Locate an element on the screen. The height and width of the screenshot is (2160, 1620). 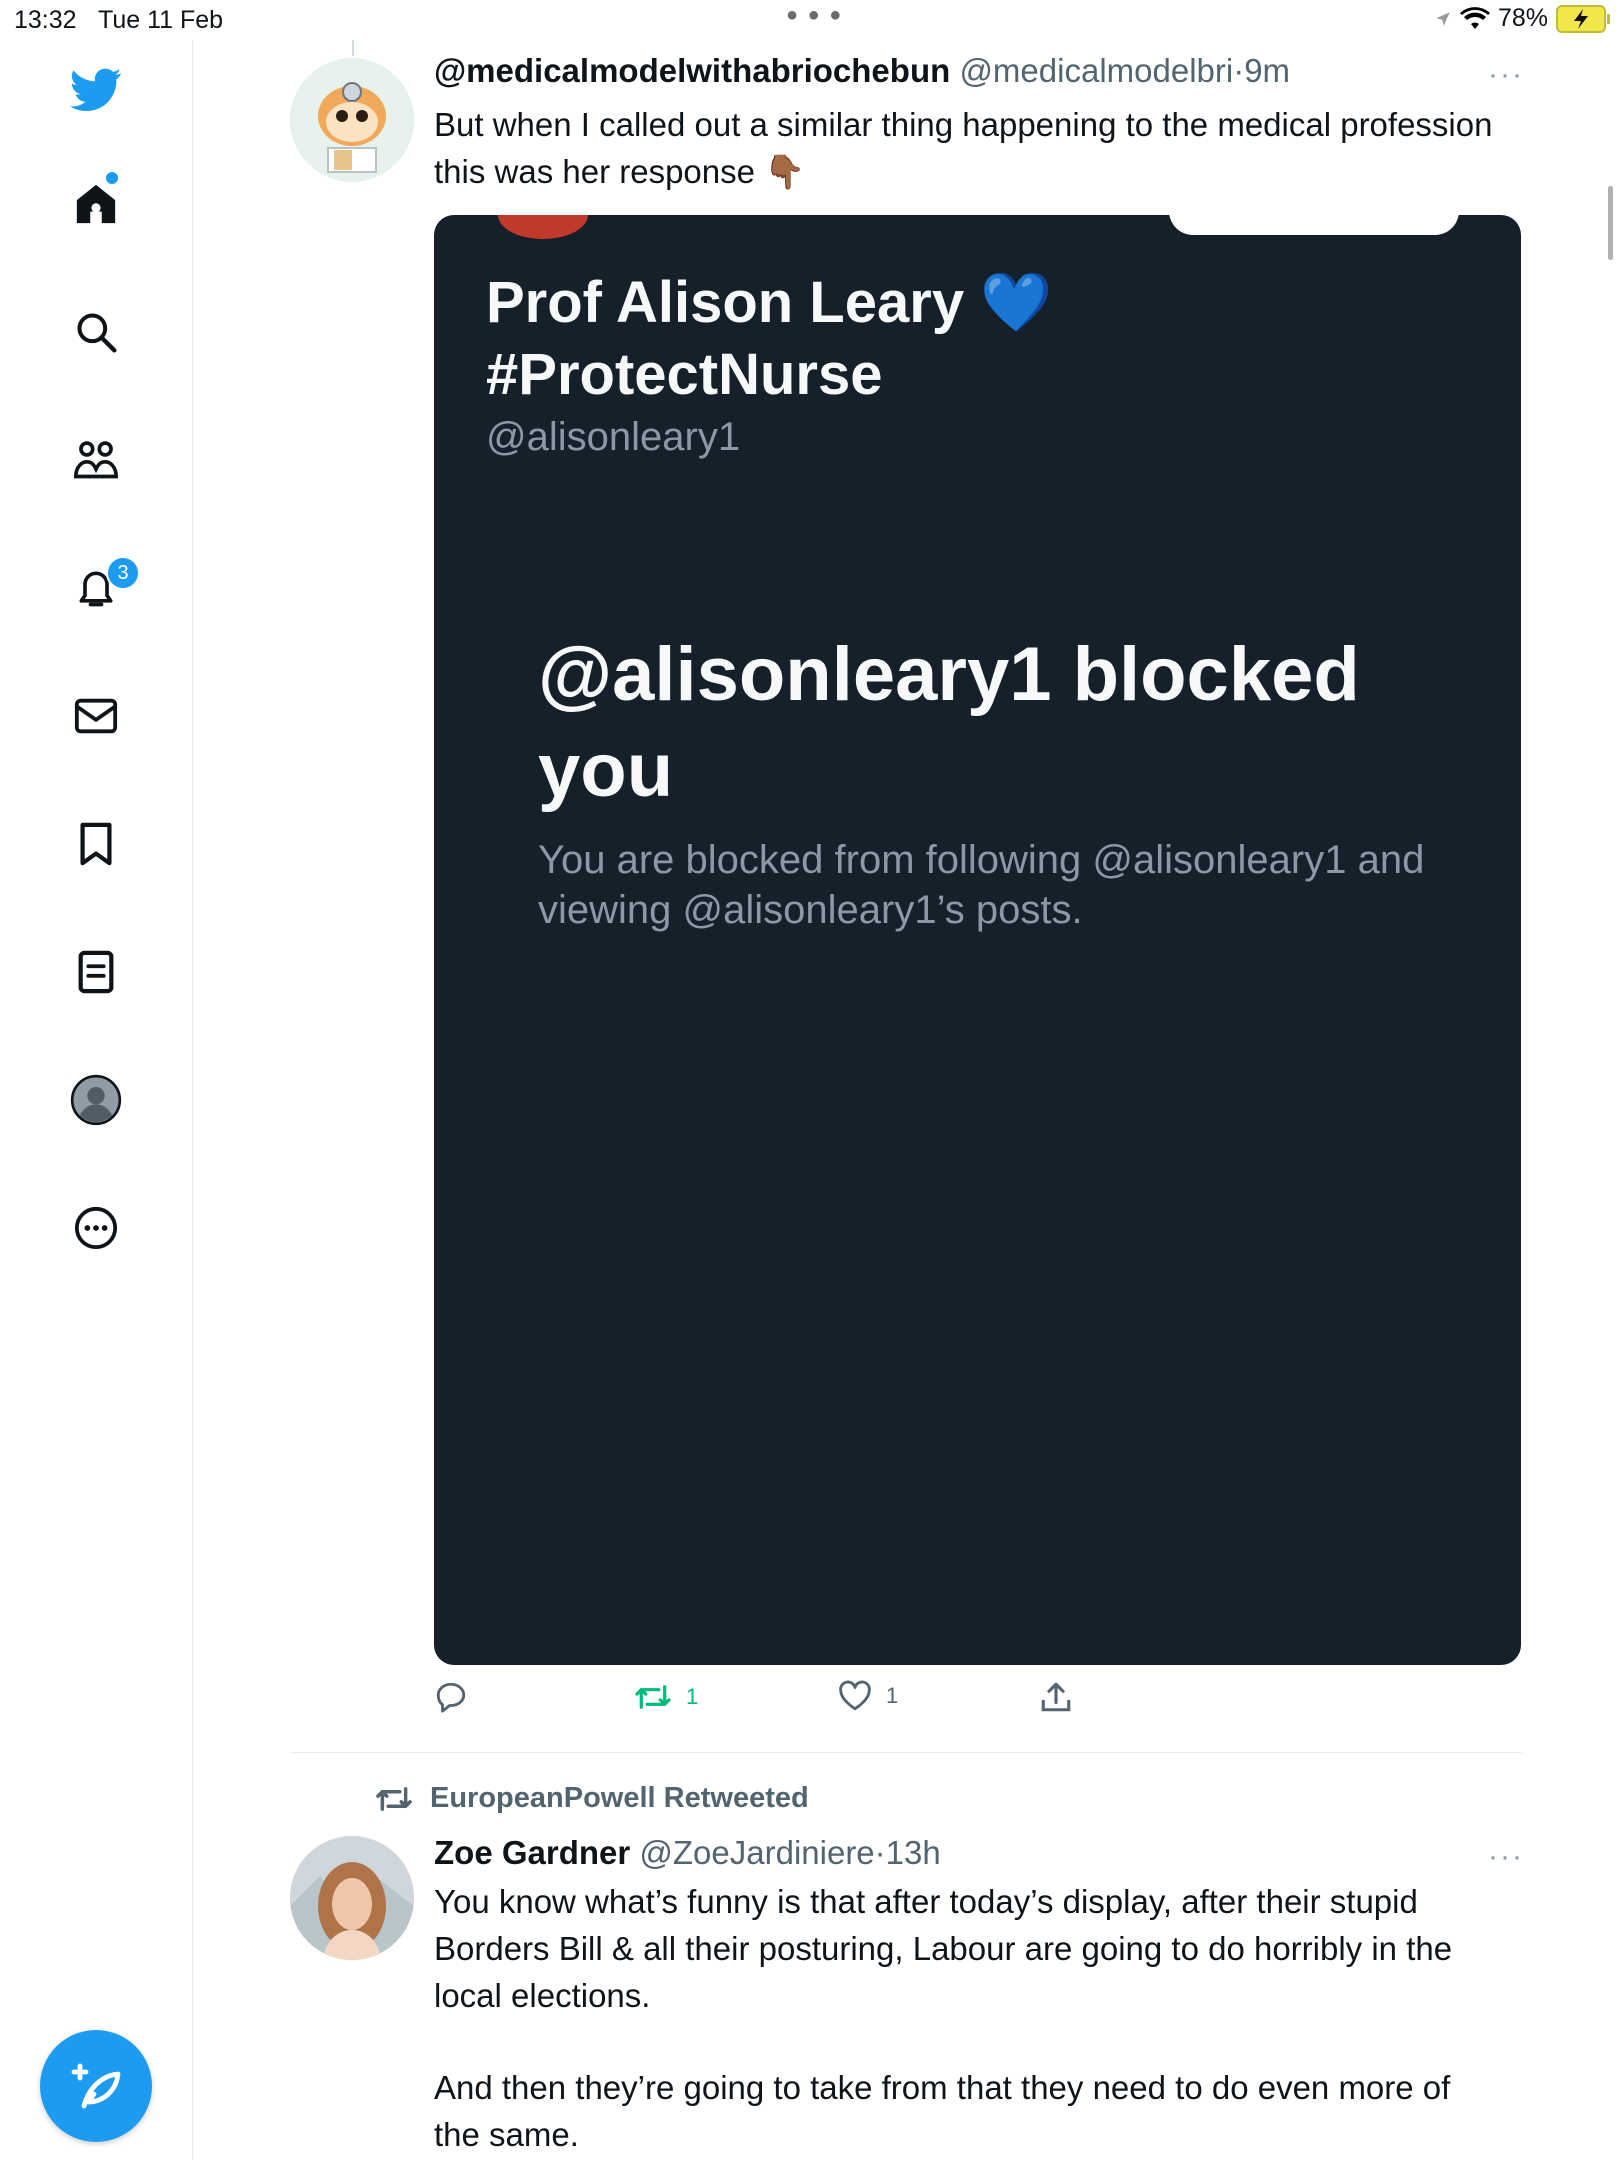
messages-envelope-icon is located at coordinates (96, 716).